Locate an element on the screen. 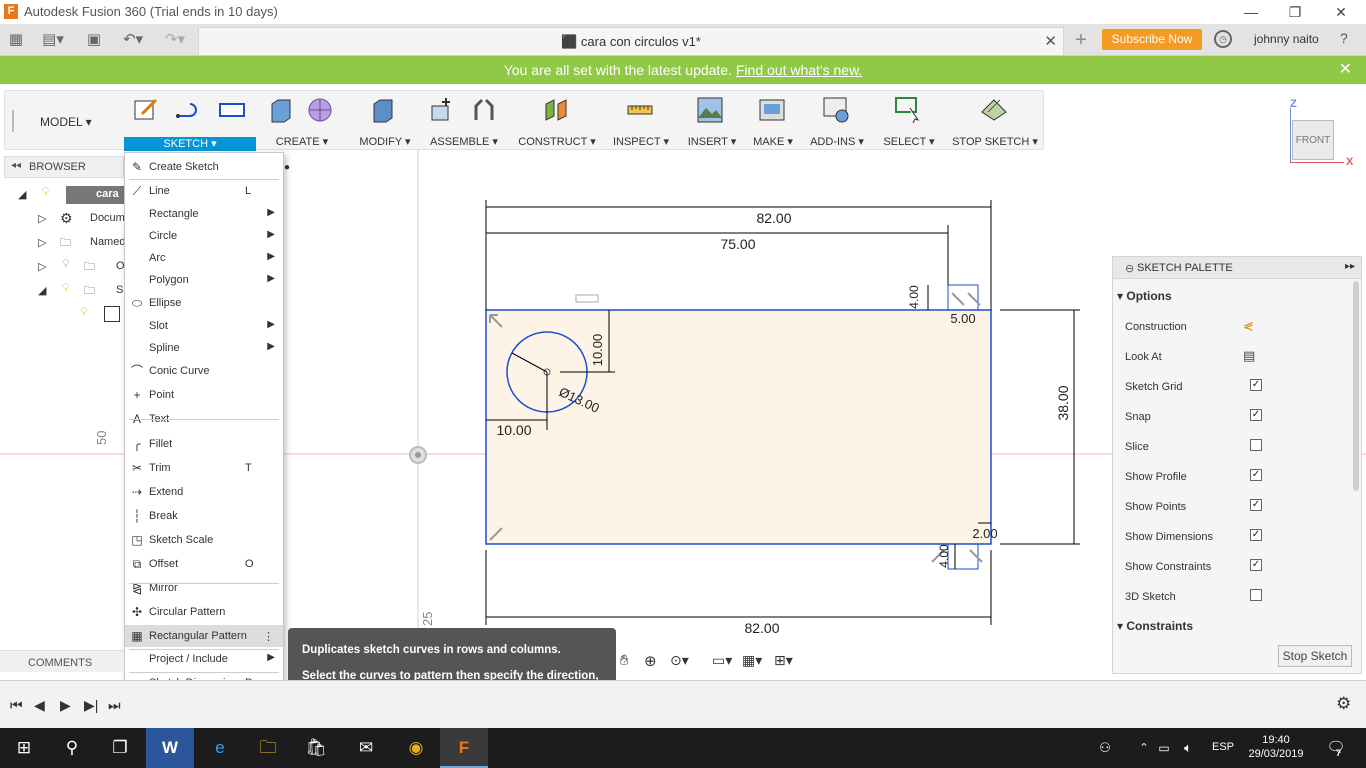  ribbon-group-insert: INSERT ▾ is located at coordinates (712, 120).